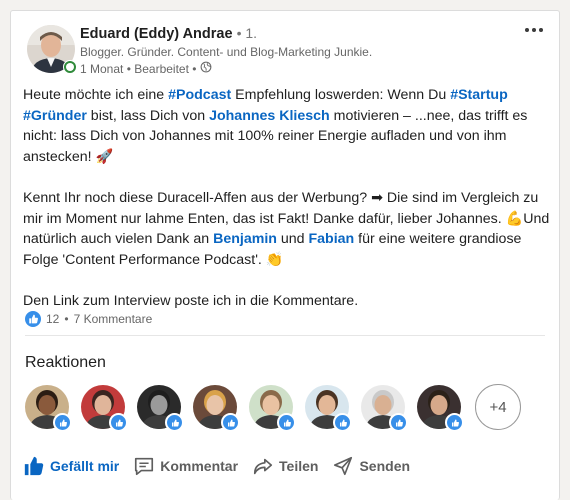  I want to click on comment-button: Kommentar, so click(185, 466).